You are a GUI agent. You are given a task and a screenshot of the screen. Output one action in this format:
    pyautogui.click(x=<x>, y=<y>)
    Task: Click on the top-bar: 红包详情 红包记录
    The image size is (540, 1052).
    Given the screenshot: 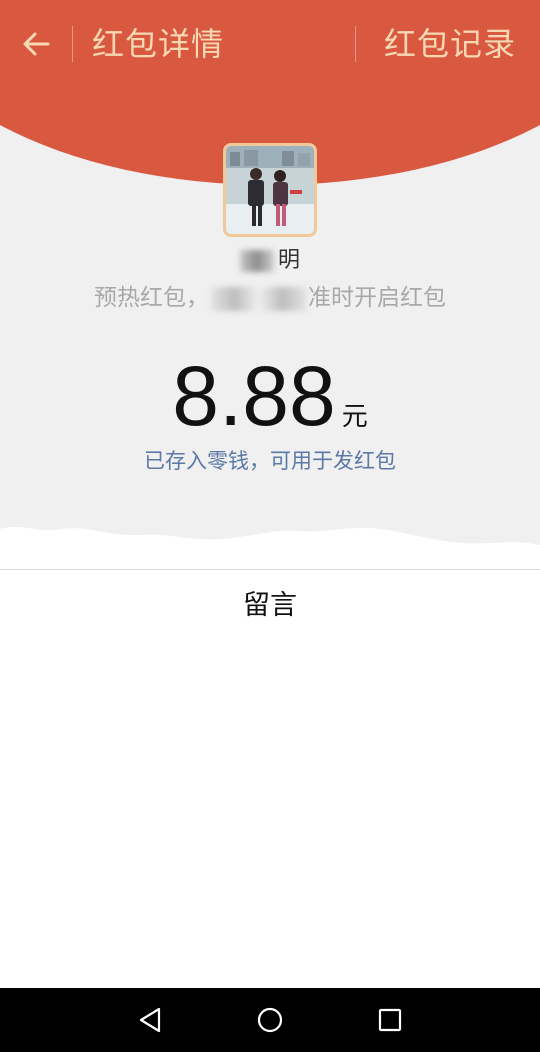 What is the action you would take?
    pyautogui.click(x=270, y=45)
    